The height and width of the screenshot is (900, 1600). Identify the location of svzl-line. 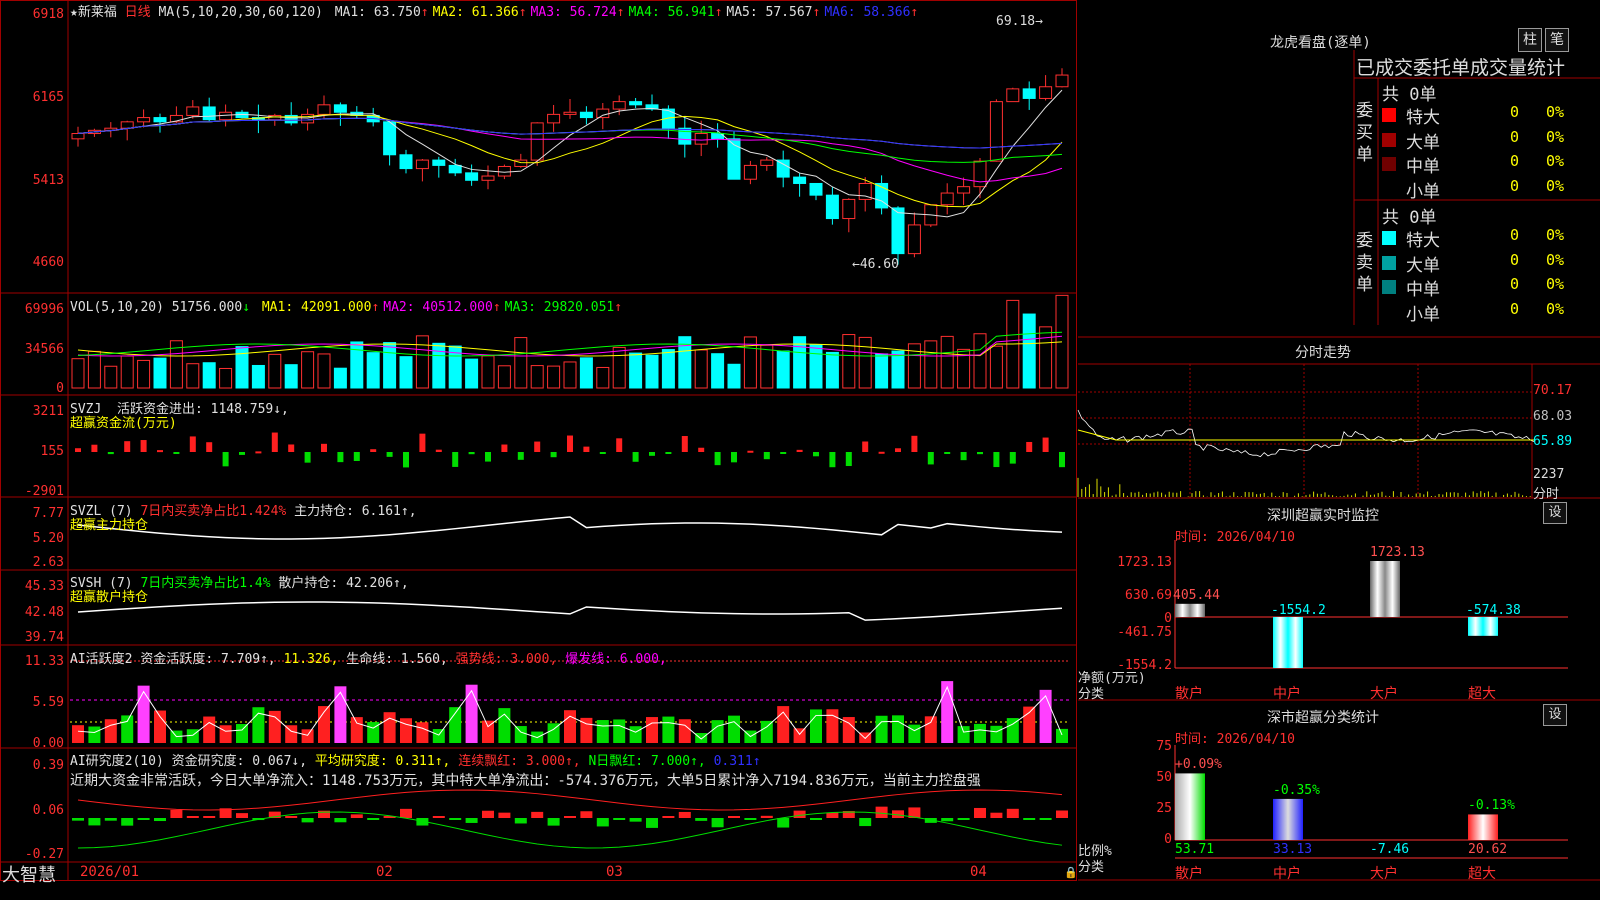
(570, 528).